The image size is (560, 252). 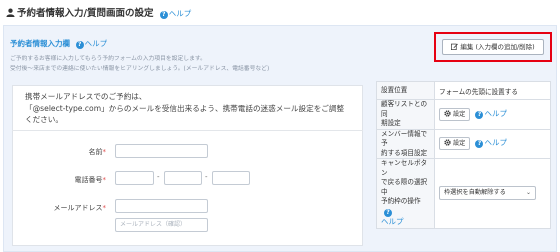 I want to click on member-label-1: メンバー情報で予, so click(x=404, y=138).